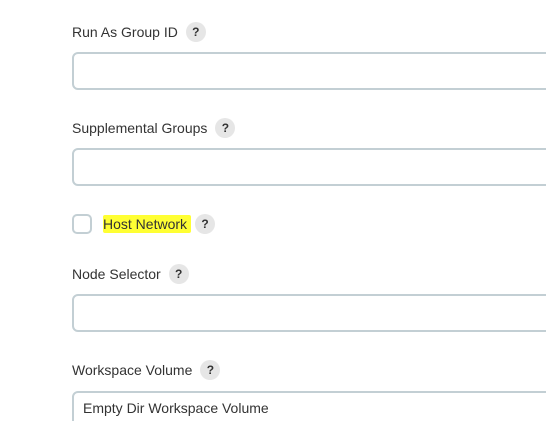  I want to click on host-network-row: Host Network ?, so click(144, 224).